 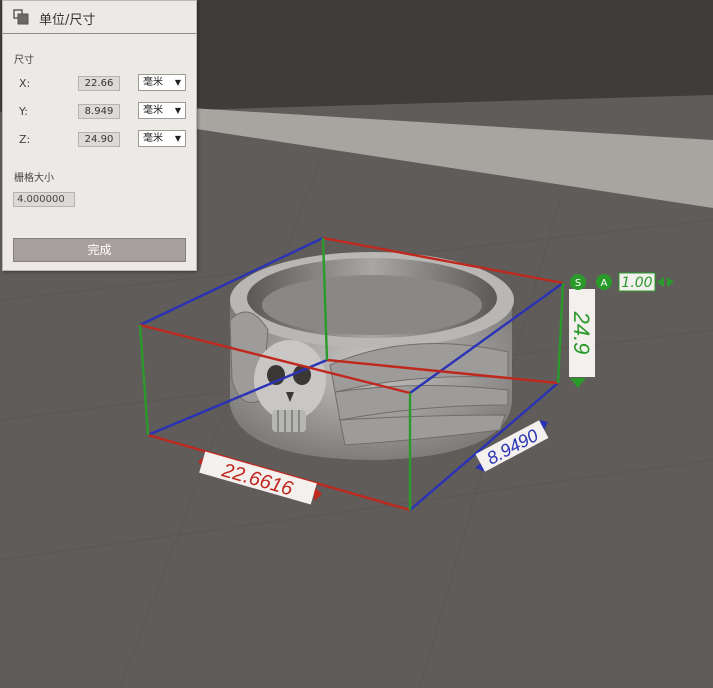 What do you see at coordinates (99, 111) in the screenshot?
I see `y-size-field: 8.949` at bounding box center [99, 111].